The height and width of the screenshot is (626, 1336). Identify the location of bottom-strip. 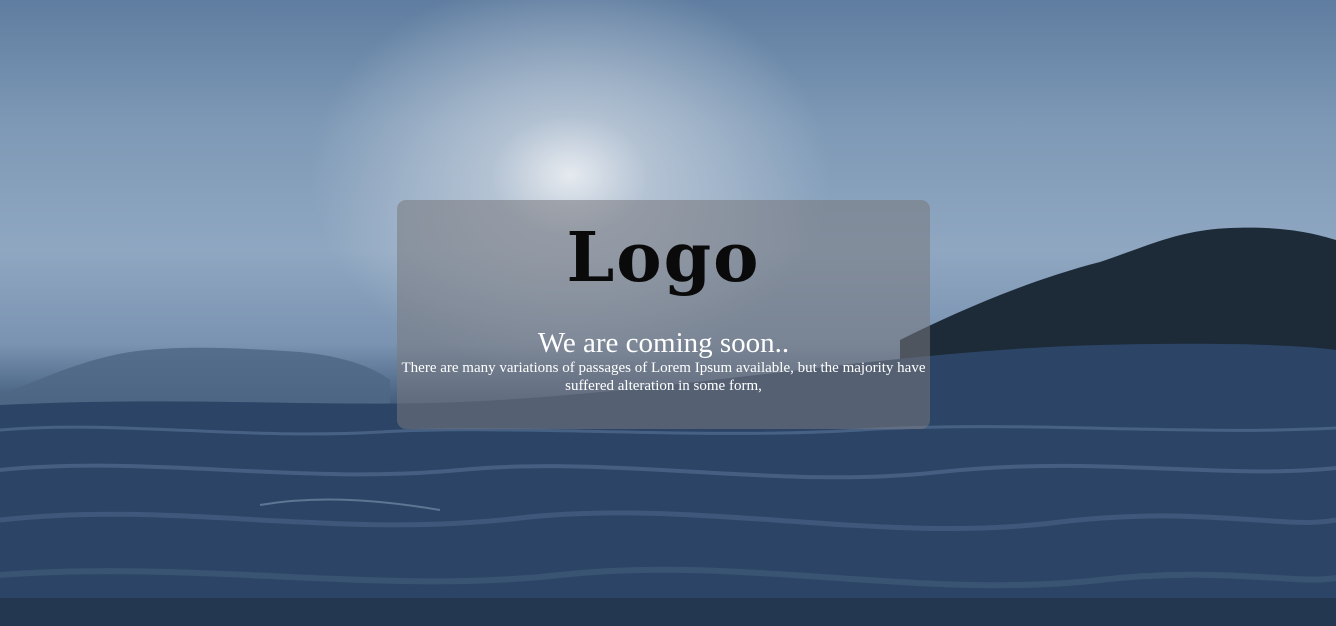
(668, 612).